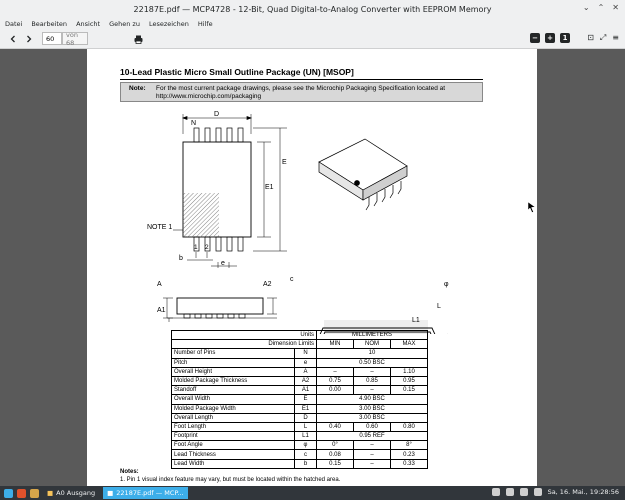 The width and height of the screenshot is (625, 500). What do you see at coordinates (52, 38) in the screenshot?
I see `page-number-input: 60` at bounding box center [52, 38].